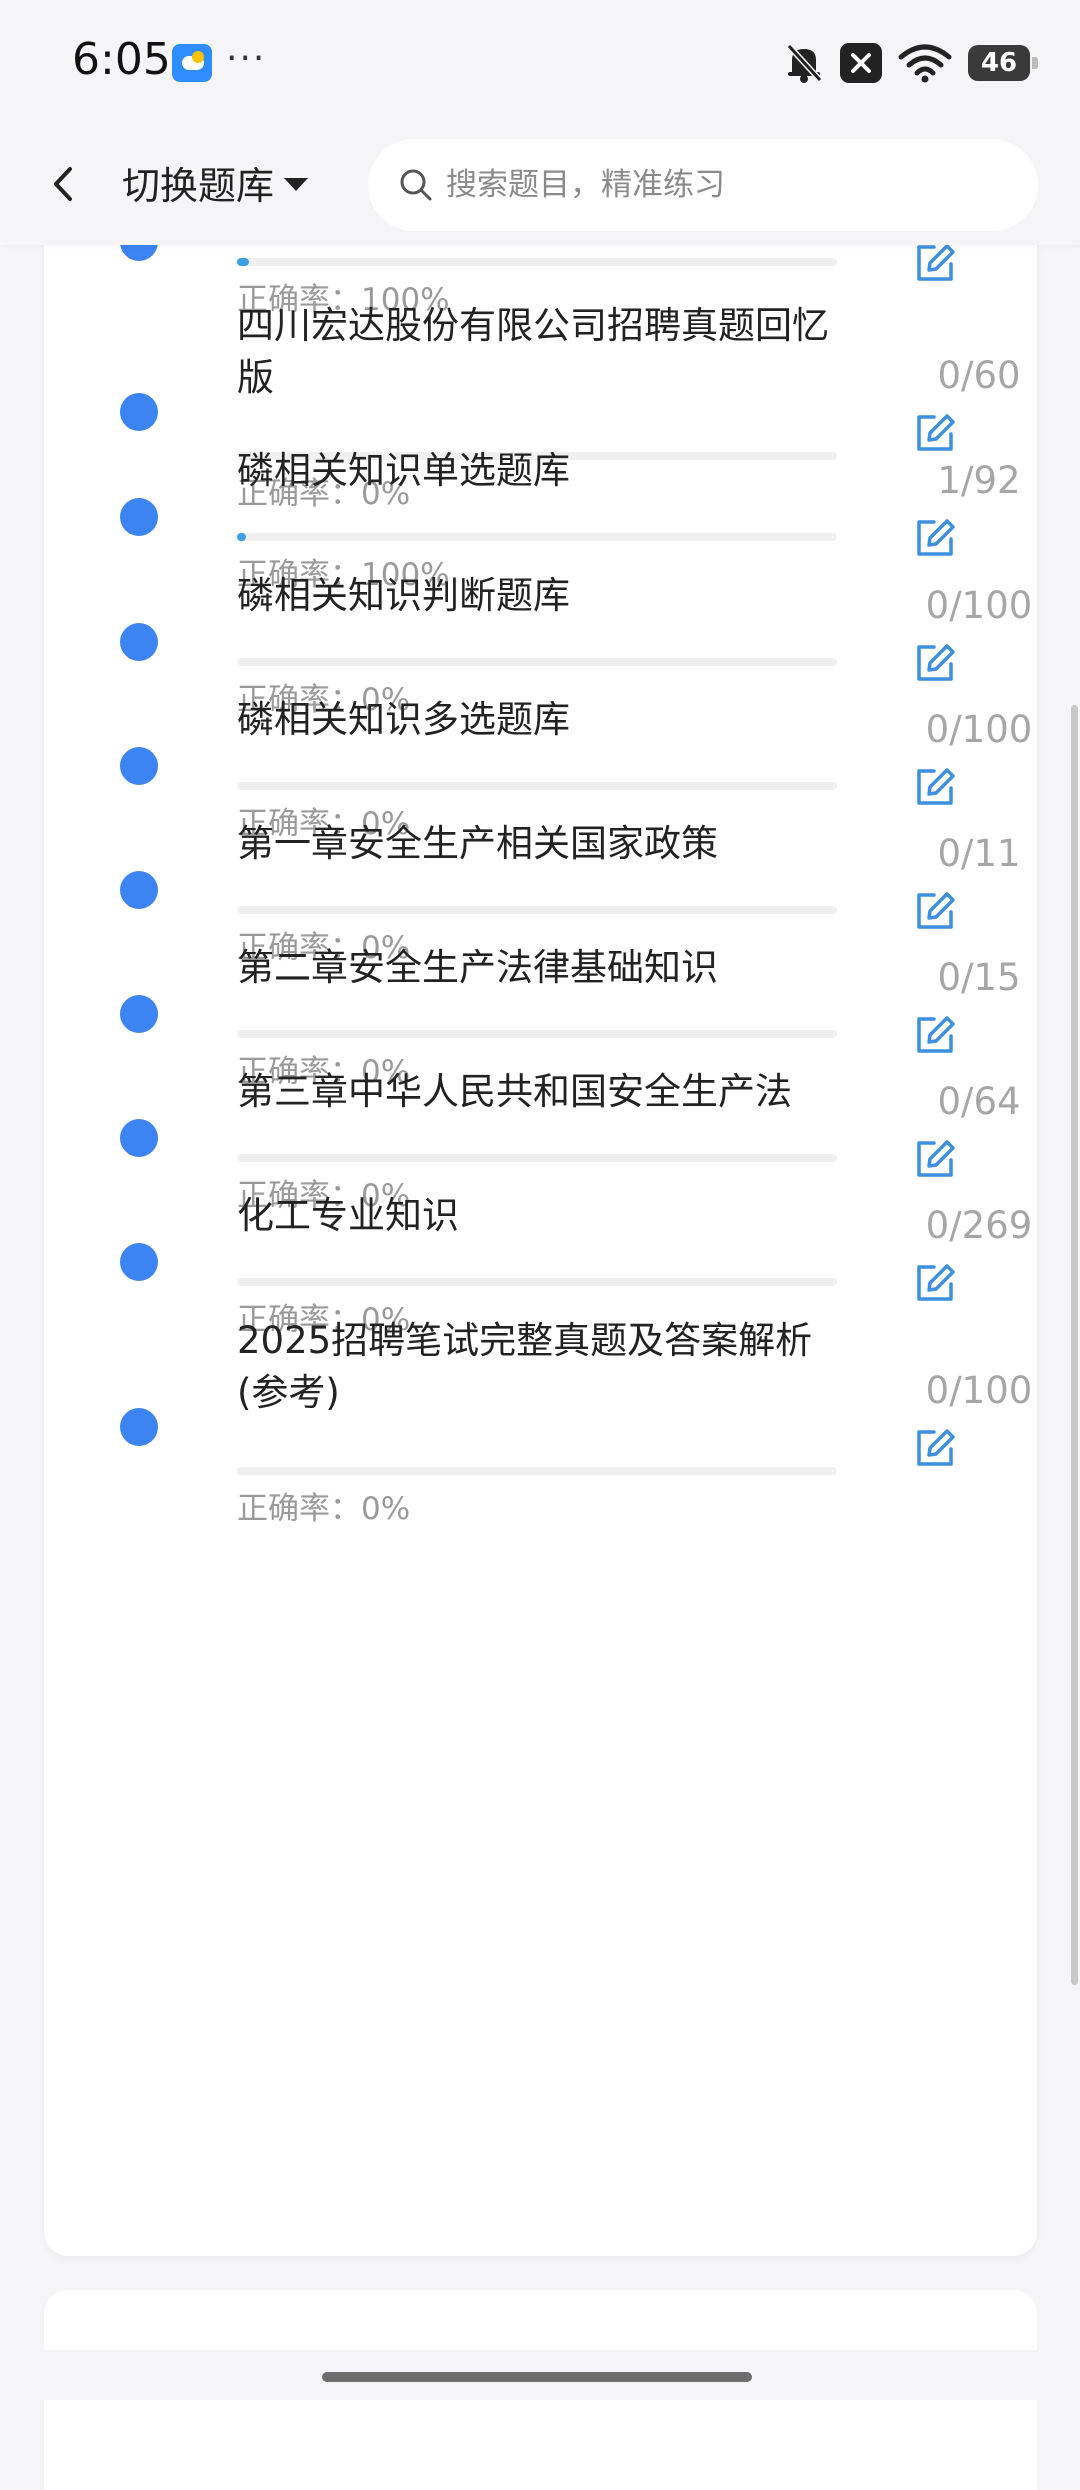 The height and width of the screenshot is (2490, 1080). What do you see at coordinates (533, 351) in the screenshot?
I see `bank-title: 四川宏达股份有限公司招聘真题回忆版` at bounding box center [533, 351].